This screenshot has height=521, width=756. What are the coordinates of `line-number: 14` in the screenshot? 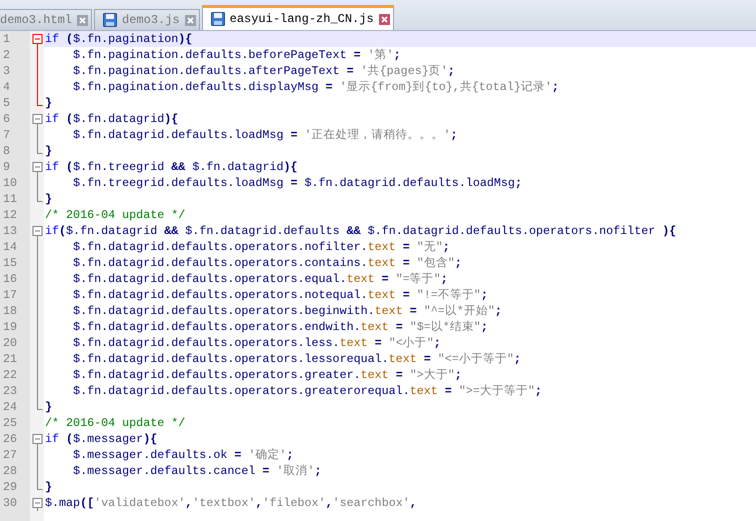 It's located at (10, 247).